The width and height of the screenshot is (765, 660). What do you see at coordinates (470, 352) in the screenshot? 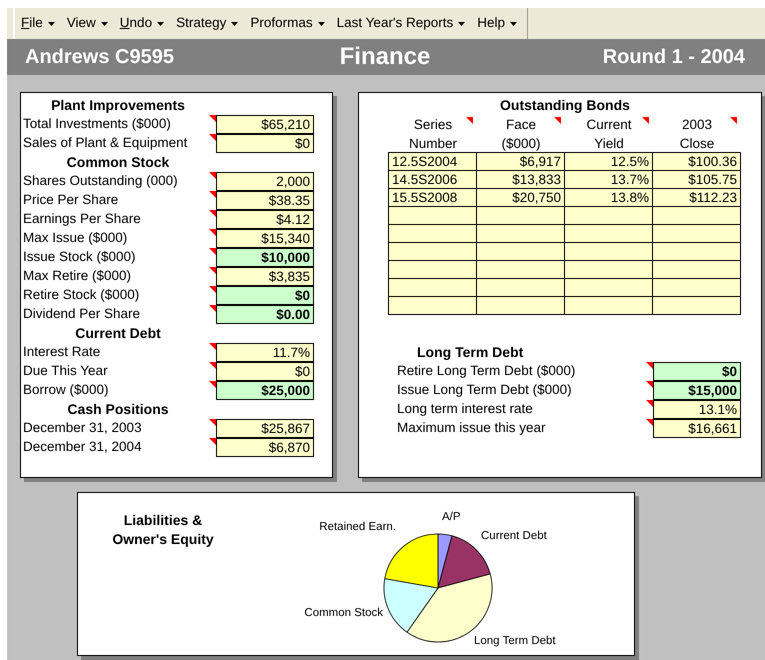
I see `section-heading: Long Term Debt` at bounding box center [470, 352].